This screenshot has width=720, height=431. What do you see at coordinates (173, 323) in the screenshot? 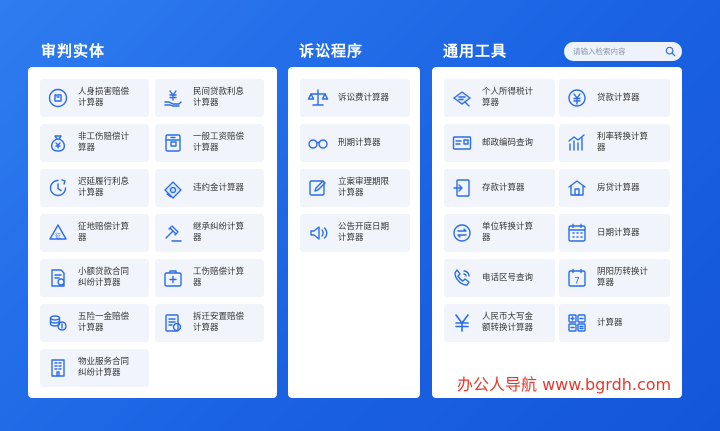
I see `document-icon` at bounding box center [173, 323].